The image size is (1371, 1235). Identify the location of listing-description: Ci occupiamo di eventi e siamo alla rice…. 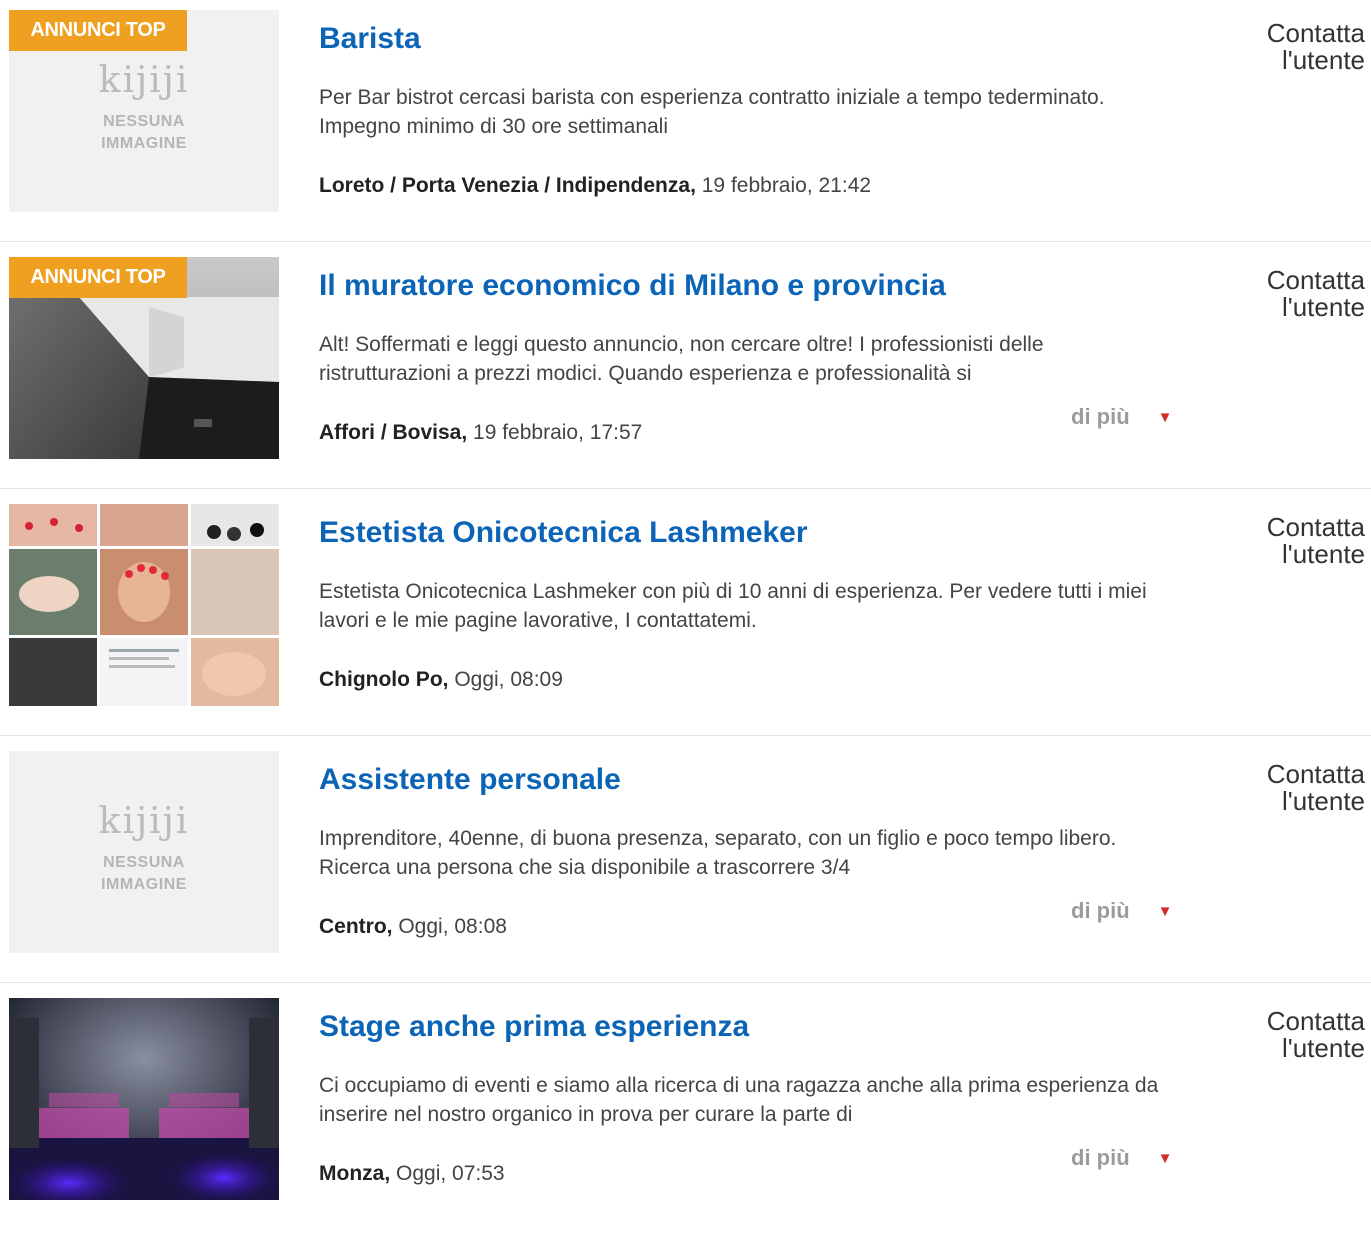
(739, 1100).